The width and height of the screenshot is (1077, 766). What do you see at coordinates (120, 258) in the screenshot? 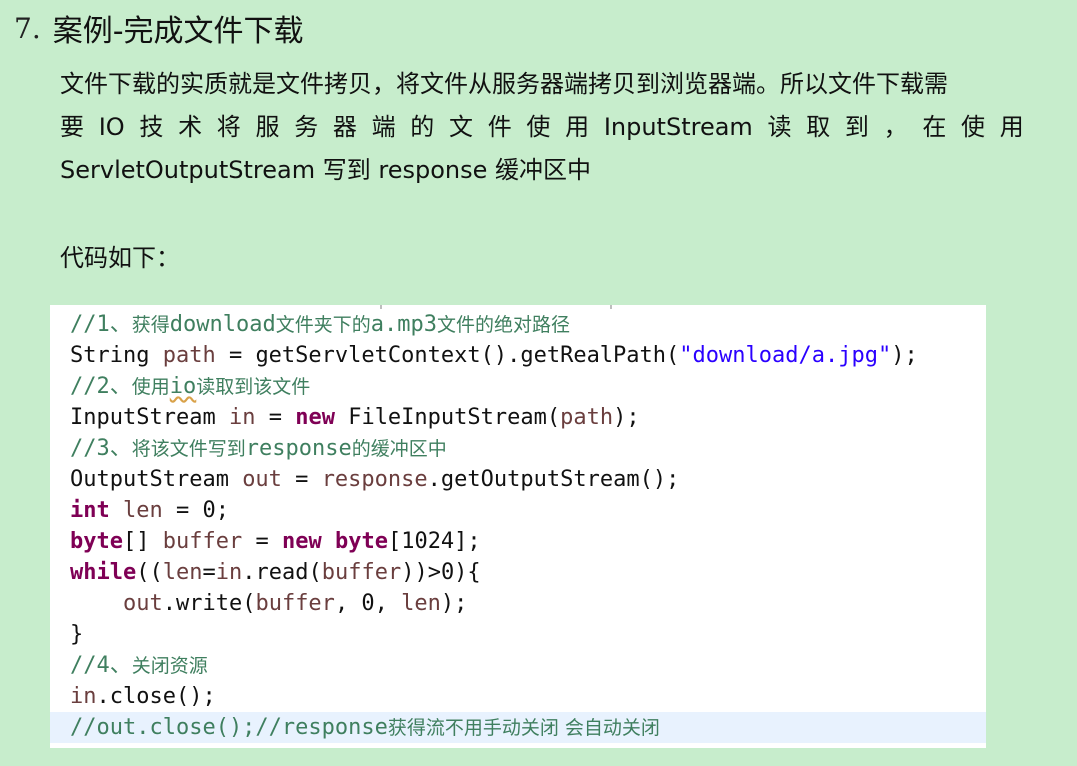
I see `code-label: 代码如下：` at bounding box center [120, 258].